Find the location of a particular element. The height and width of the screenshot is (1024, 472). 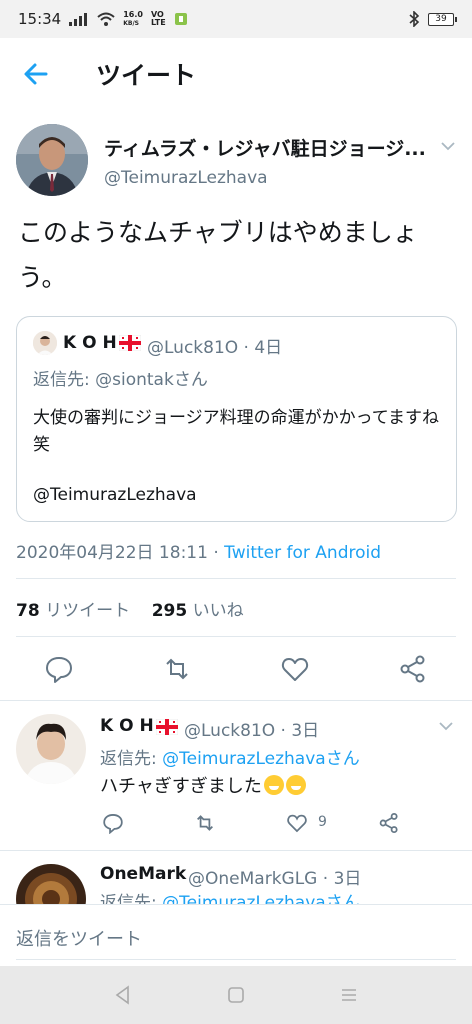

quoted-handle: @Luck81O · 4日 is located at coordinates (215, 348).